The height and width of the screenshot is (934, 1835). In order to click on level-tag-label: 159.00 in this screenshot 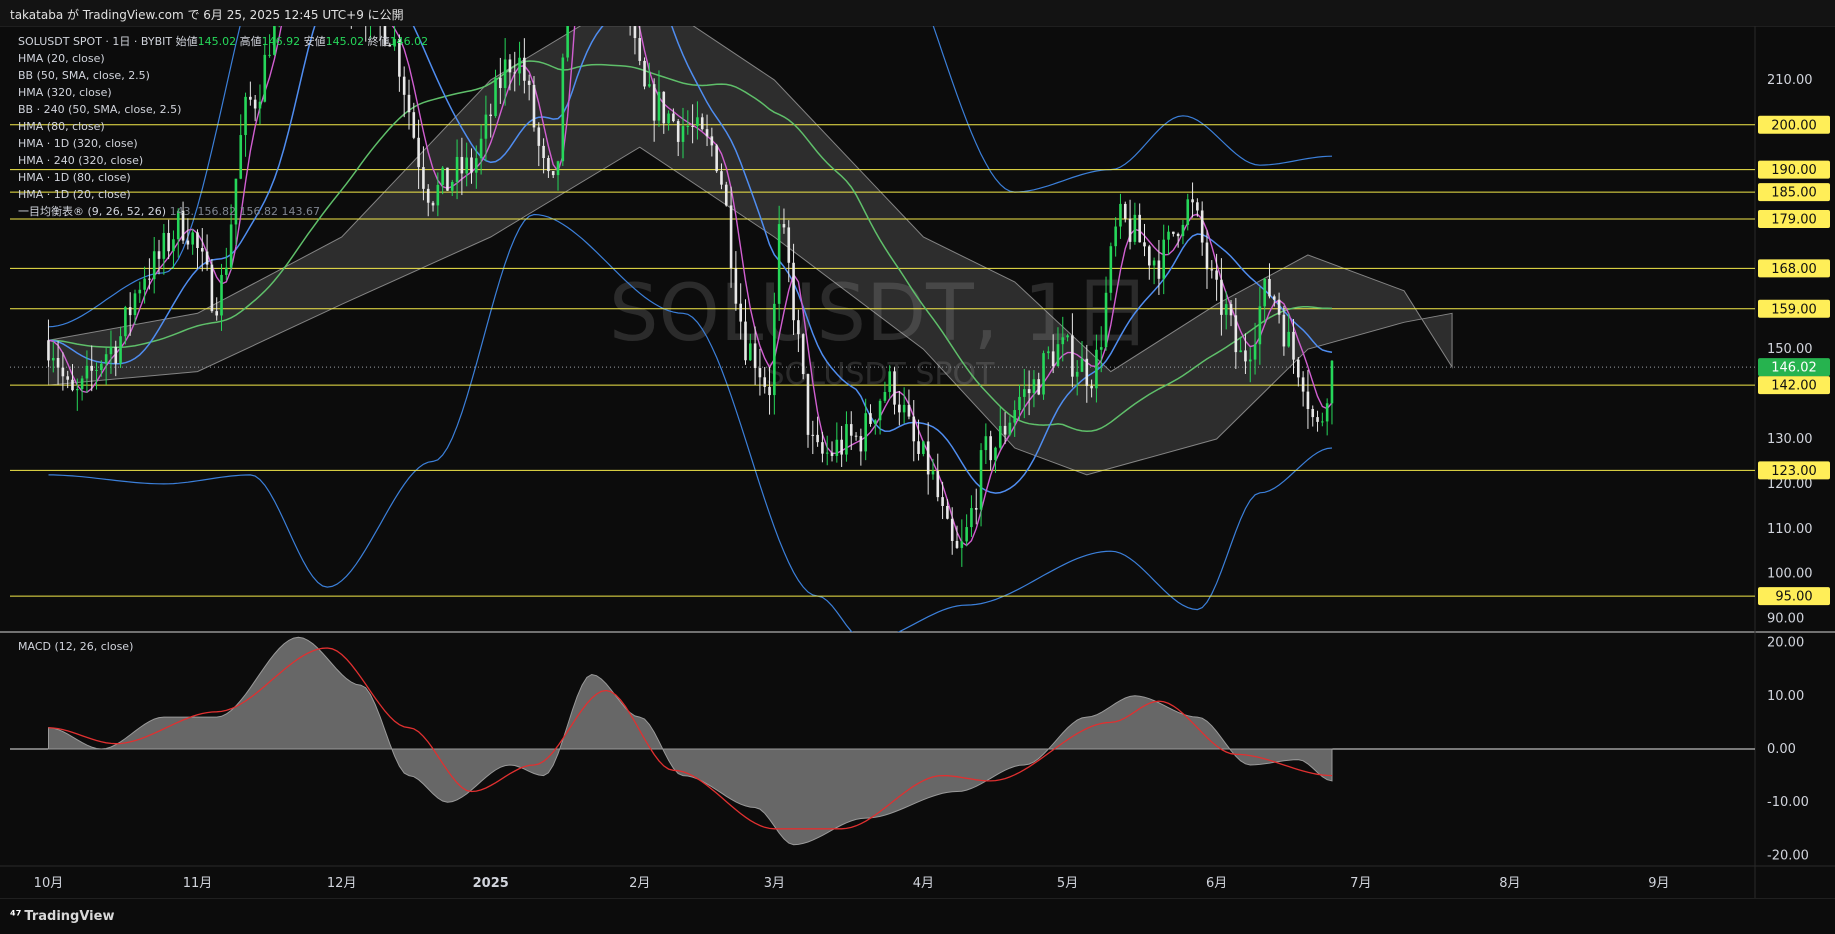, I will do `click(1794, 309)`.